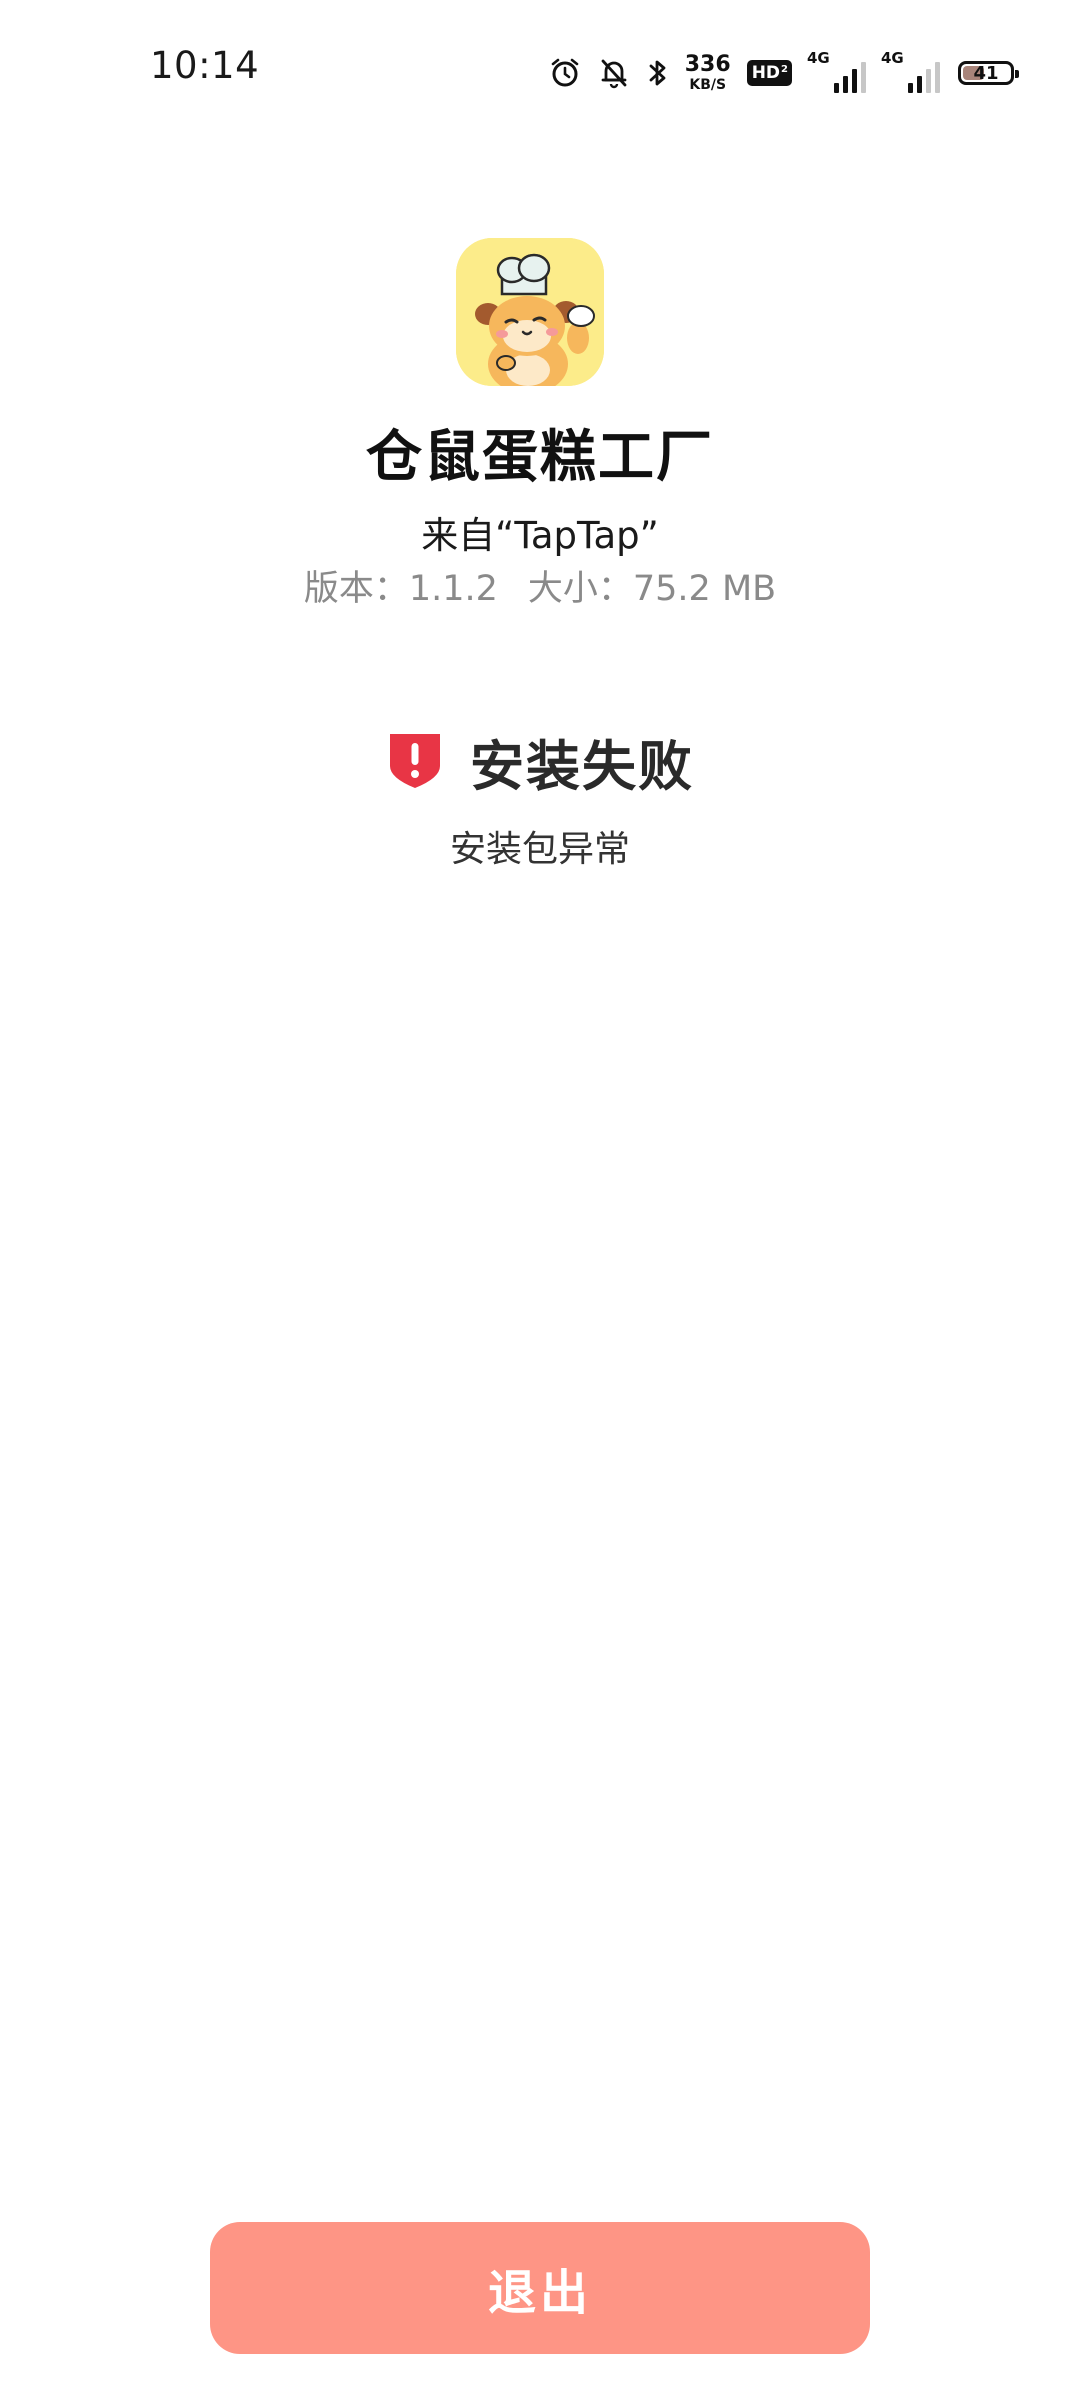 This screenshot has height=2400, width=1080. What do you see at coordinates (784, 69) in the screenshot?
I see `hd-sub: 2` at bounding box center [784, 69].